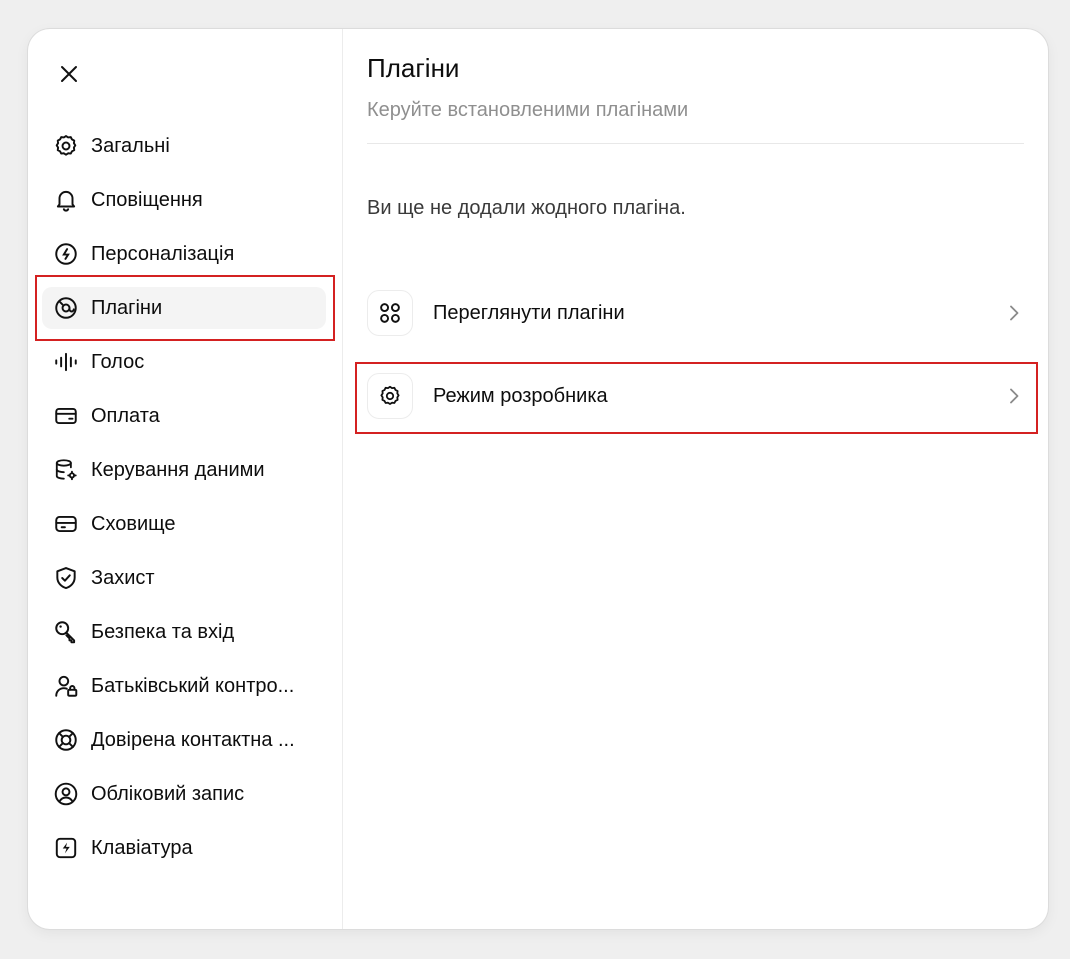 This screenshot has height=959, width=1070. What do you see at coordinates (66, 470) in the screenshot?
I see `database-icon` at bounding box center [66, 470].